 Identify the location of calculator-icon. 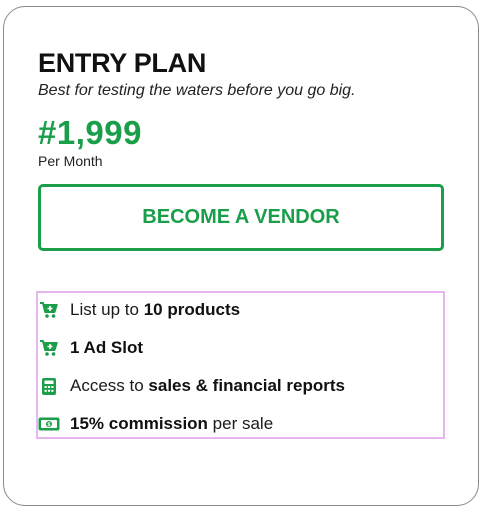
(49, 386).